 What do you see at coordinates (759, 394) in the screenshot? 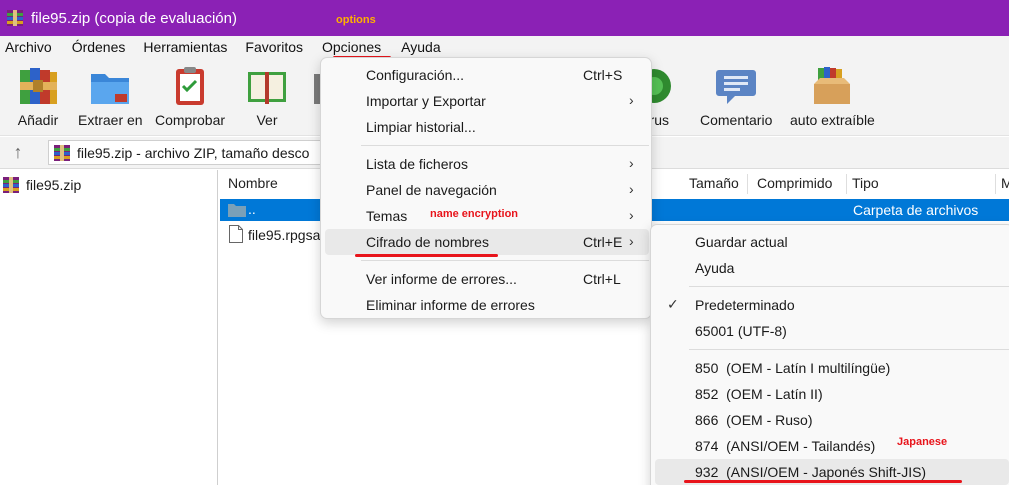
I see `submenu-item-label: 852 (OEM - Latín II)` at bounding box center [759, 394].